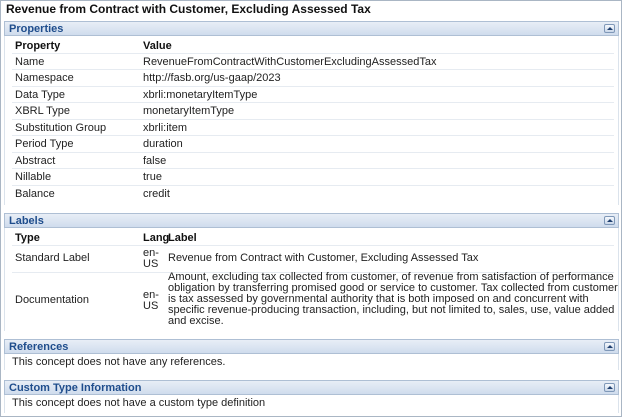  I want to click on property-value: monetaryItemType, so click(189, 111).